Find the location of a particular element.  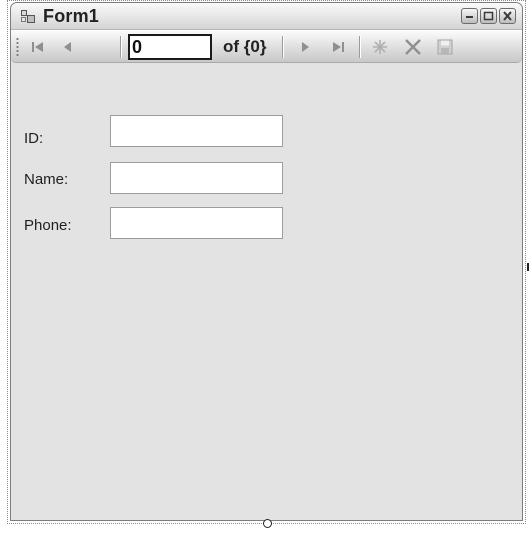

binding-navigator: of {0} is located at coordinates (266, 46).